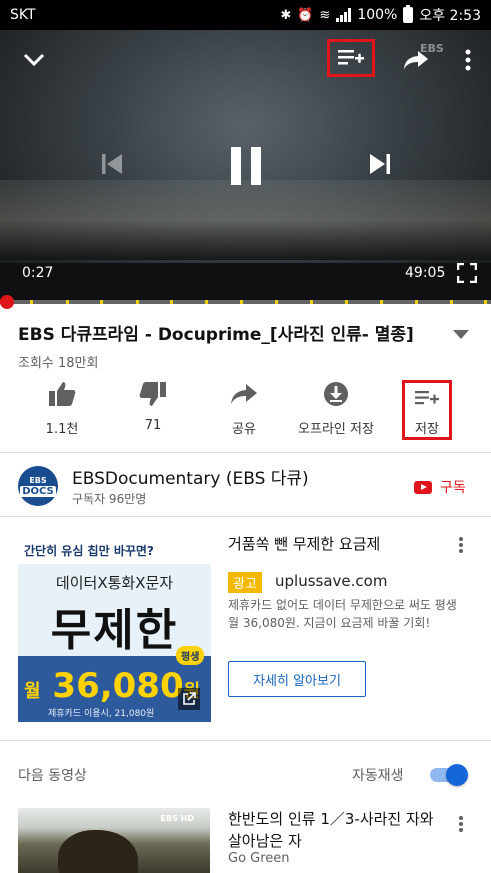  I want to click on share-button: 공유, so click(244, 407).